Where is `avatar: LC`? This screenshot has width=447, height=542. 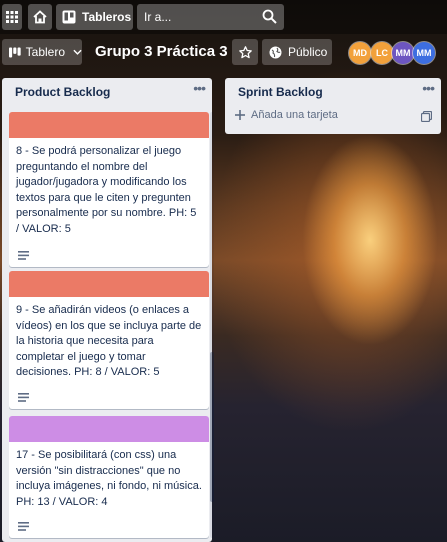 avatar: LC is located at coordinates (382, 53).